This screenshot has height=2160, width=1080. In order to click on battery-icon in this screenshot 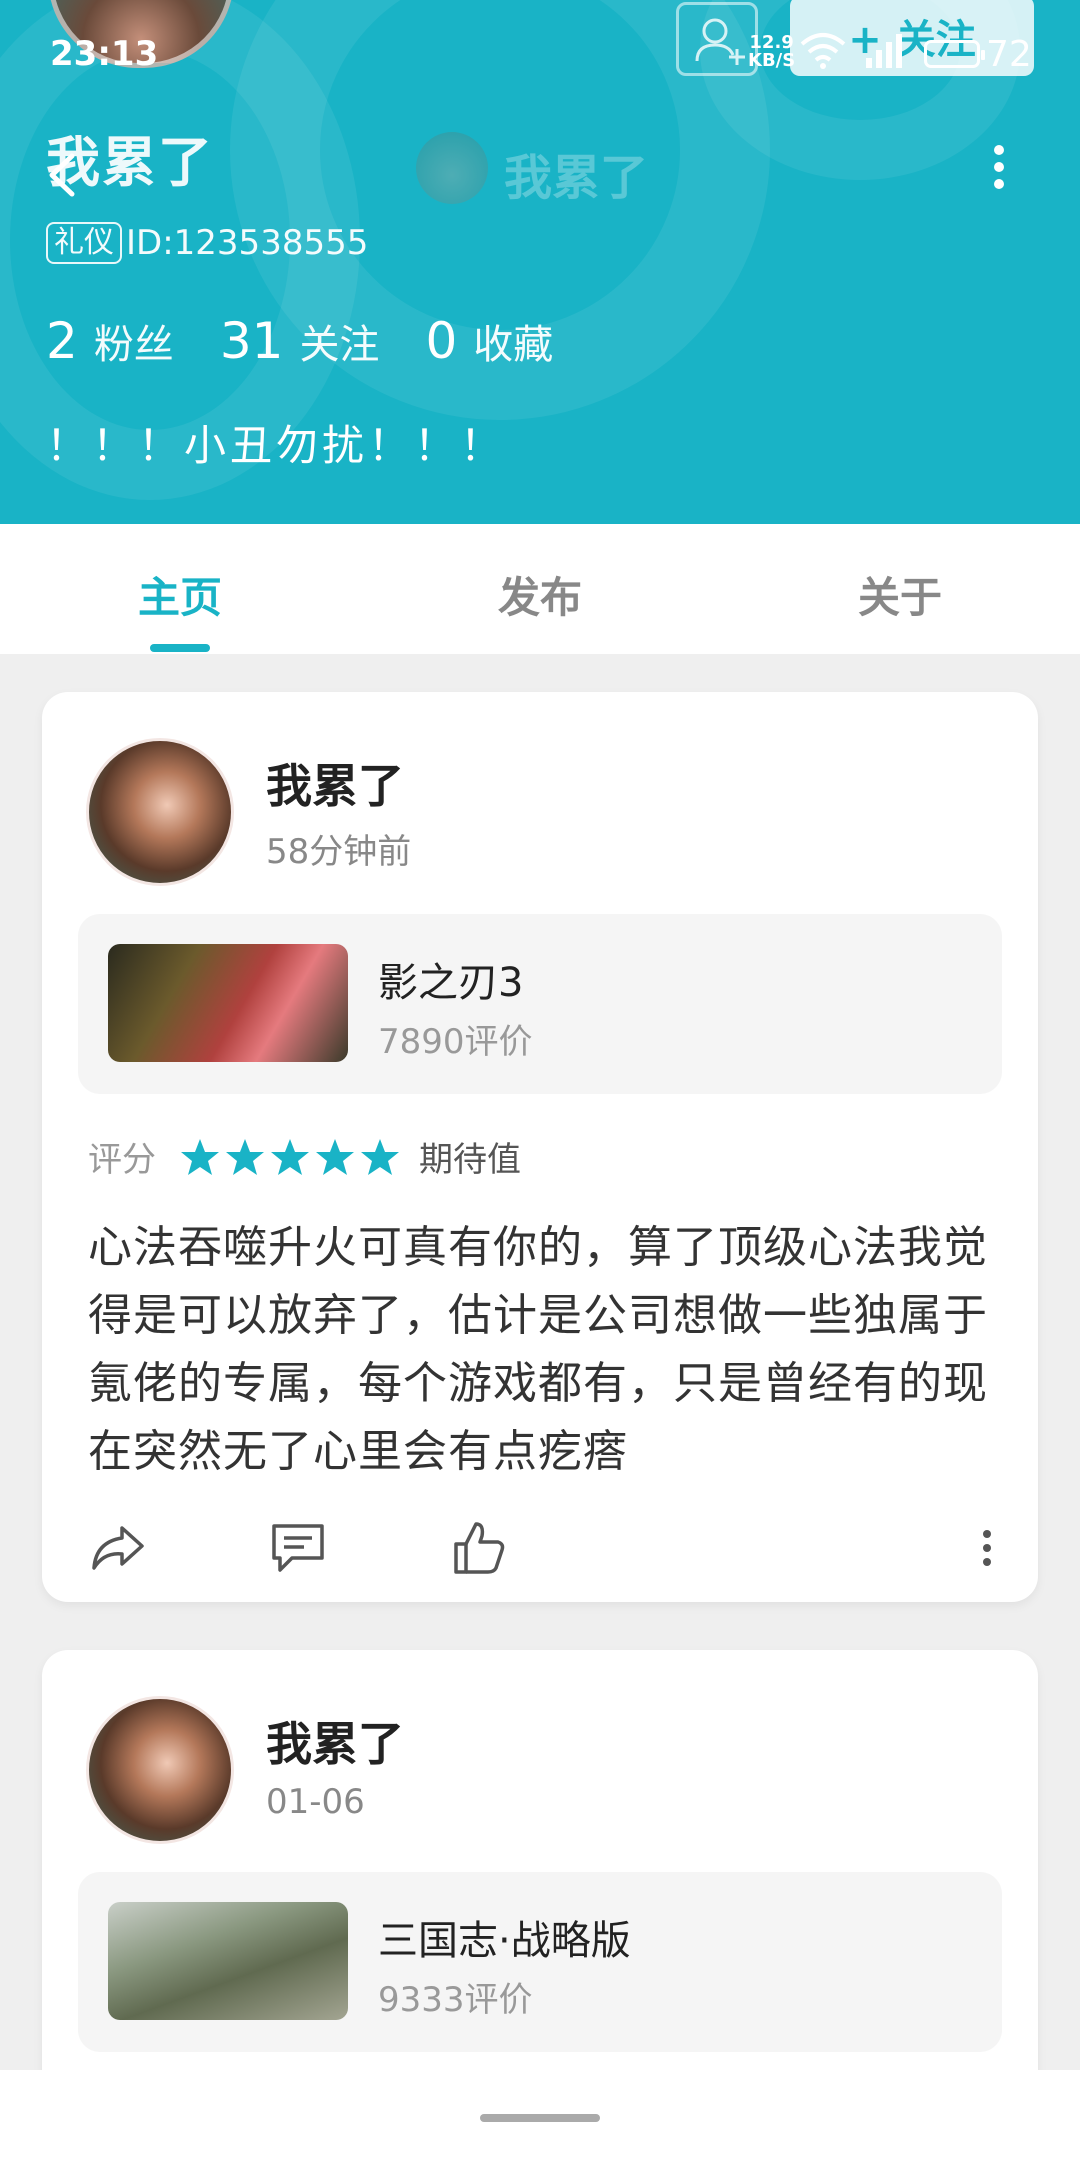, I will do `click(954, 54)`.